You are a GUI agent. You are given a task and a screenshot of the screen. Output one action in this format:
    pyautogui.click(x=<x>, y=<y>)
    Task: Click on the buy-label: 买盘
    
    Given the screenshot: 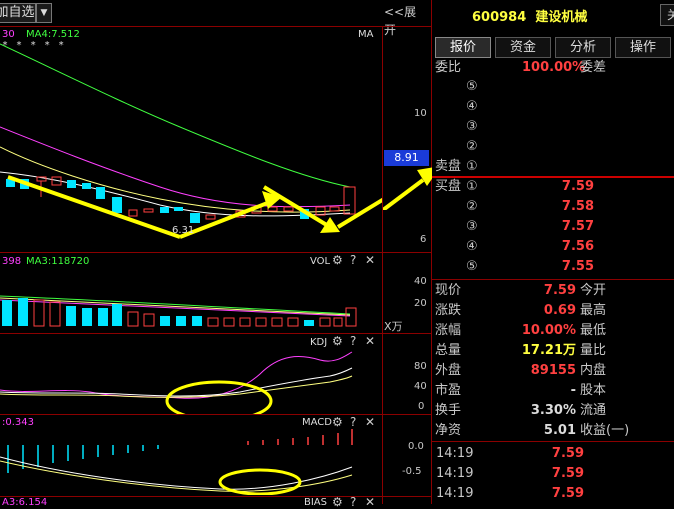 What is the action you would take?
    pyautogui.click(x=448, y=186)
    